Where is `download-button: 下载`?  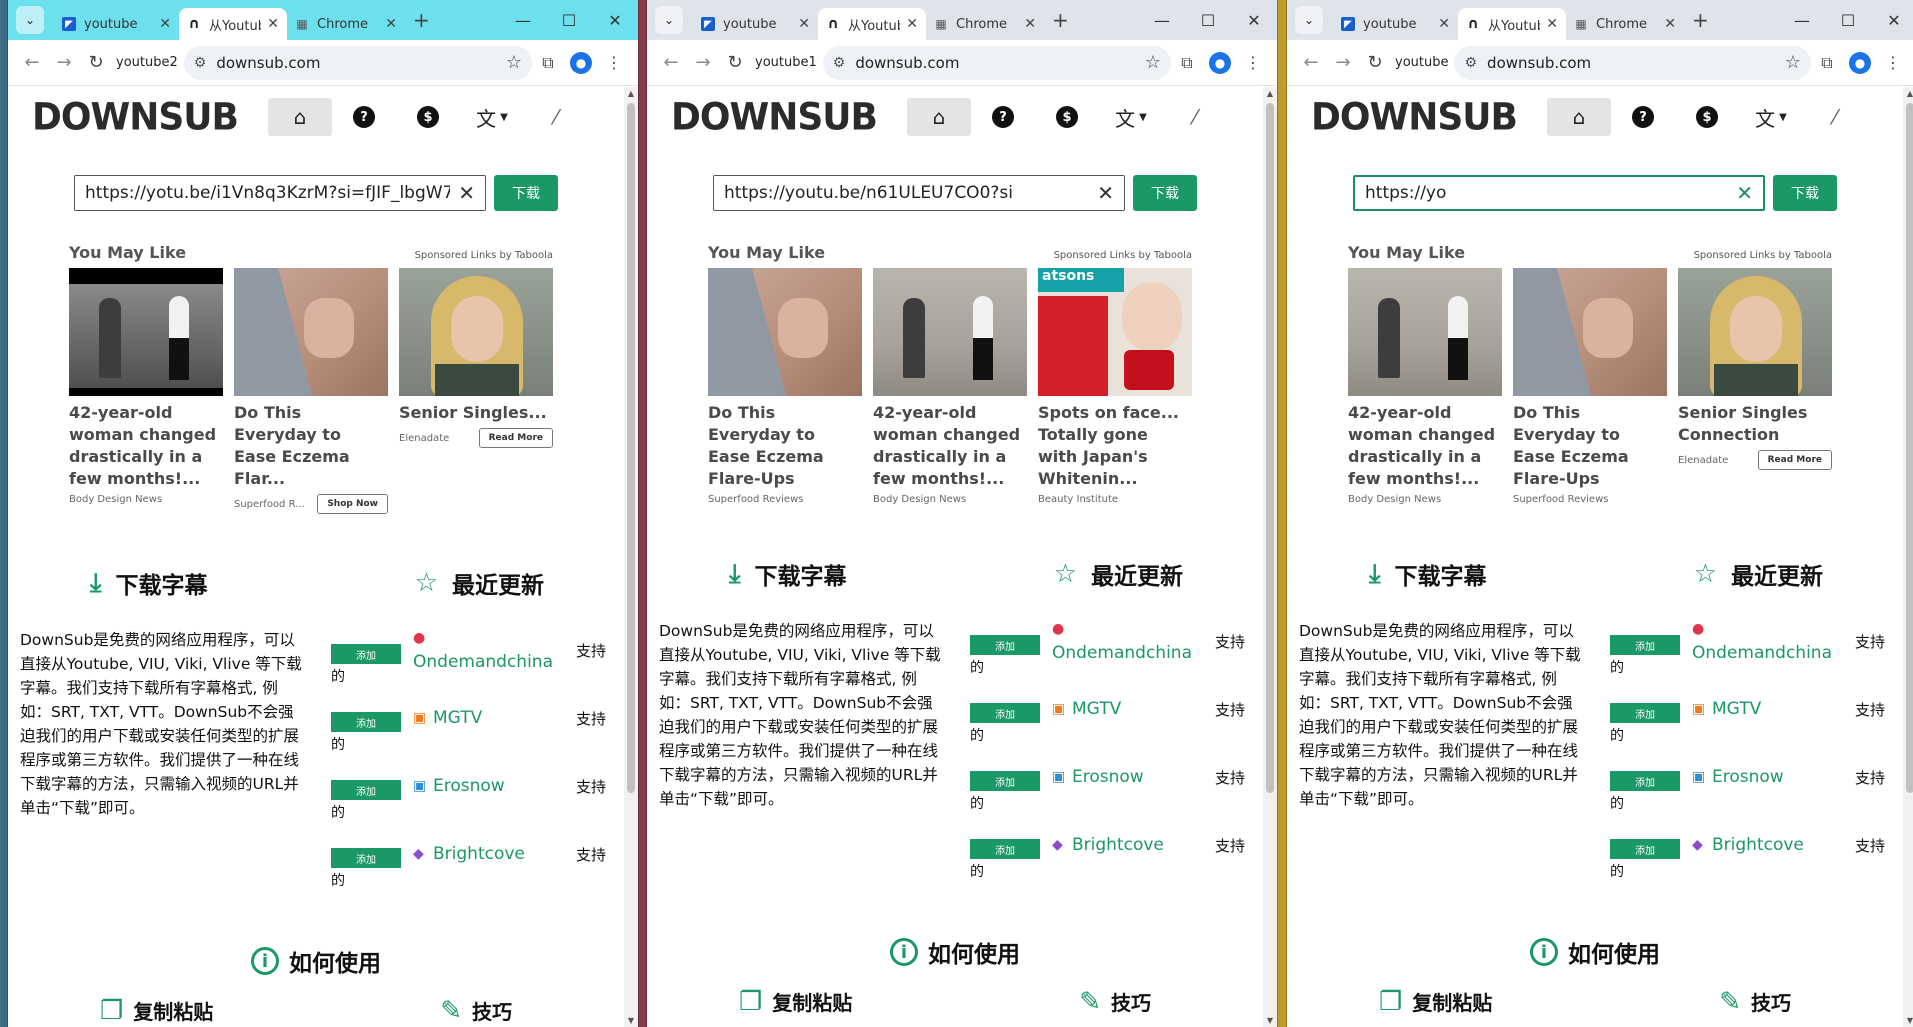 download-button: 下载 is located at coordinates (1165, 193).